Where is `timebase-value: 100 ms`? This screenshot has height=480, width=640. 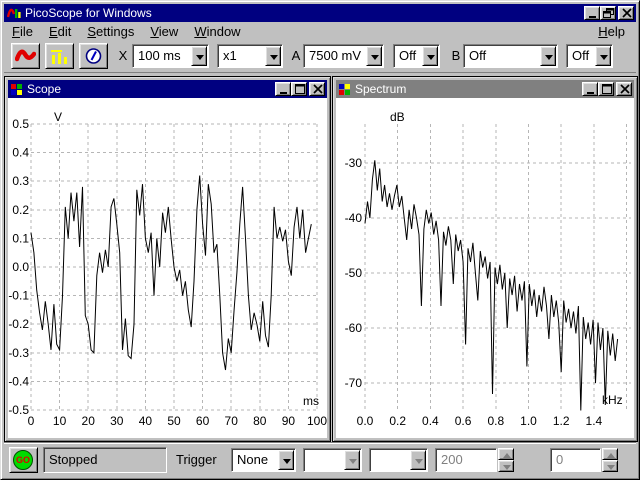 timebase-value: 100 ms is located at coordinates (159, 55).